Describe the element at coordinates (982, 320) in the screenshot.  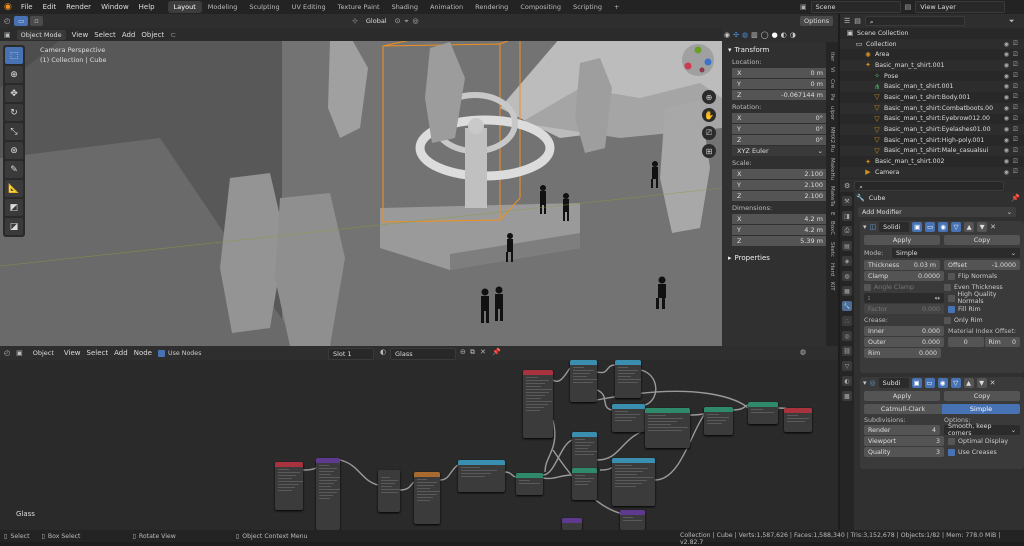
I see `only-rim-checkbox: Only Rim` at that location.